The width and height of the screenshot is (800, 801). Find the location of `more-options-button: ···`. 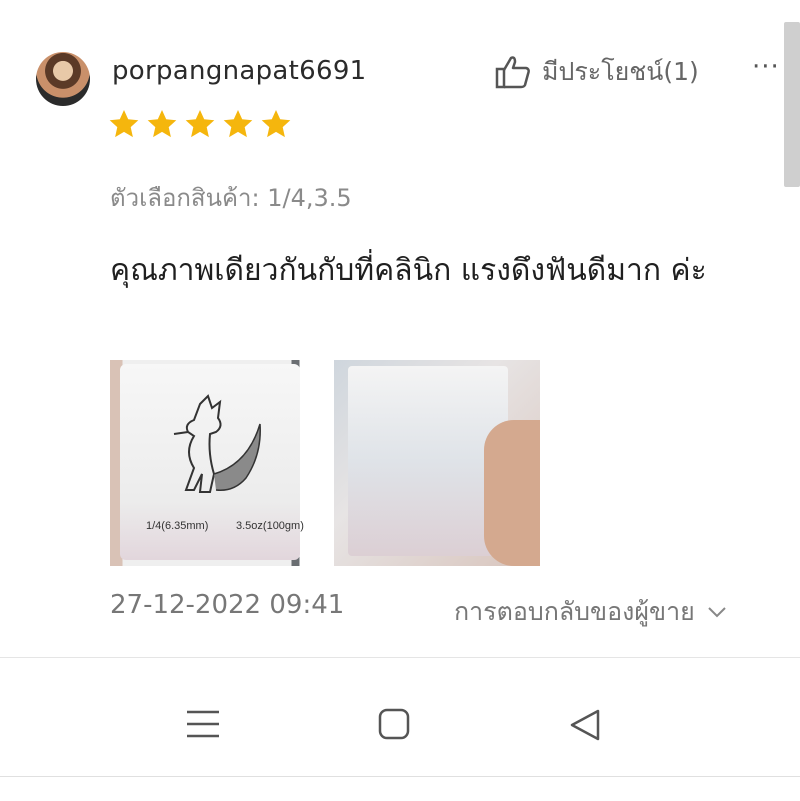

more-options-button: ··· is located at coordinates (766, 67).